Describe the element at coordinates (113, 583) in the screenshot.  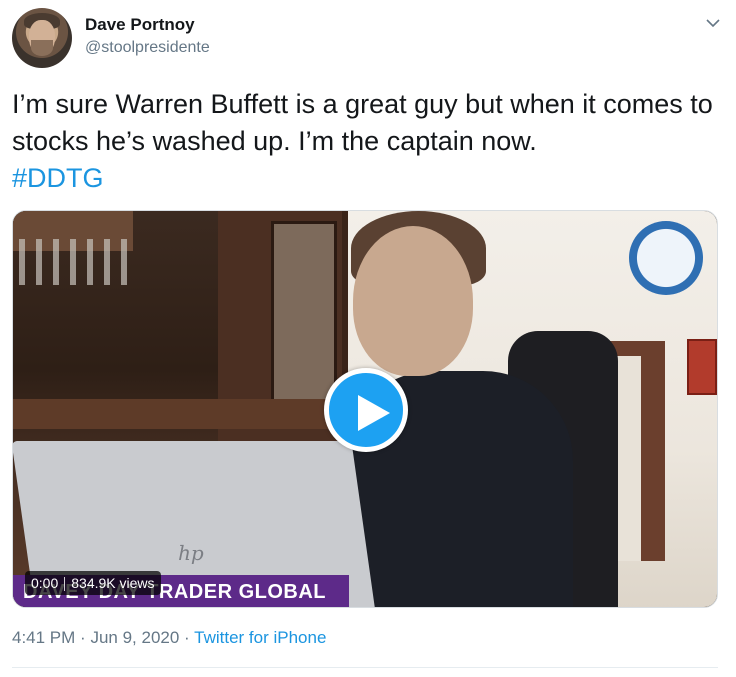
I see `video-views: 834.9K views` at that location.